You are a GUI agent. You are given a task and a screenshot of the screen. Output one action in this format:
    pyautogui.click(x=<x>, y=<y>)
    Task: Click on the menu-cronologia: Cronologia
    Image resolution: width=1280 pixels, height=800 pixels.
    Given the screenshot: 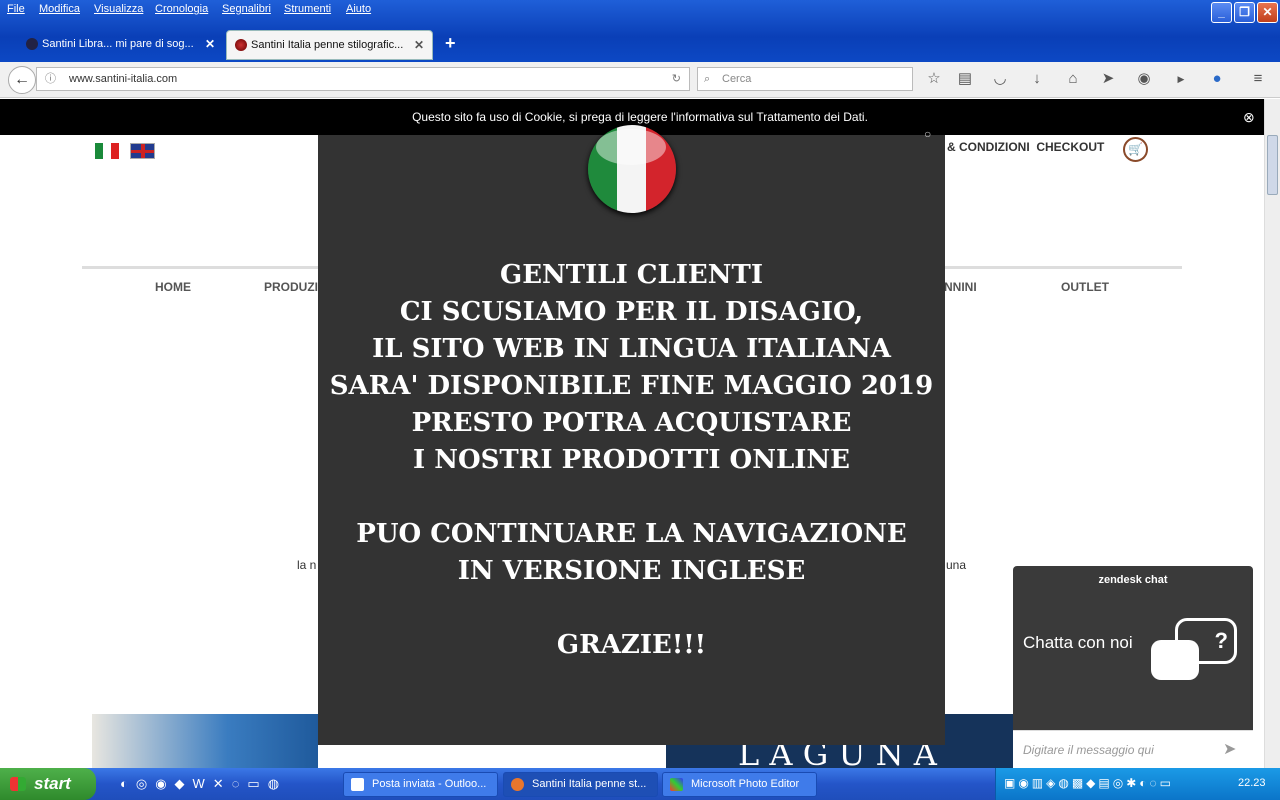 What is the action you would take?
    pyautogui.click(x=181, y=9)
    